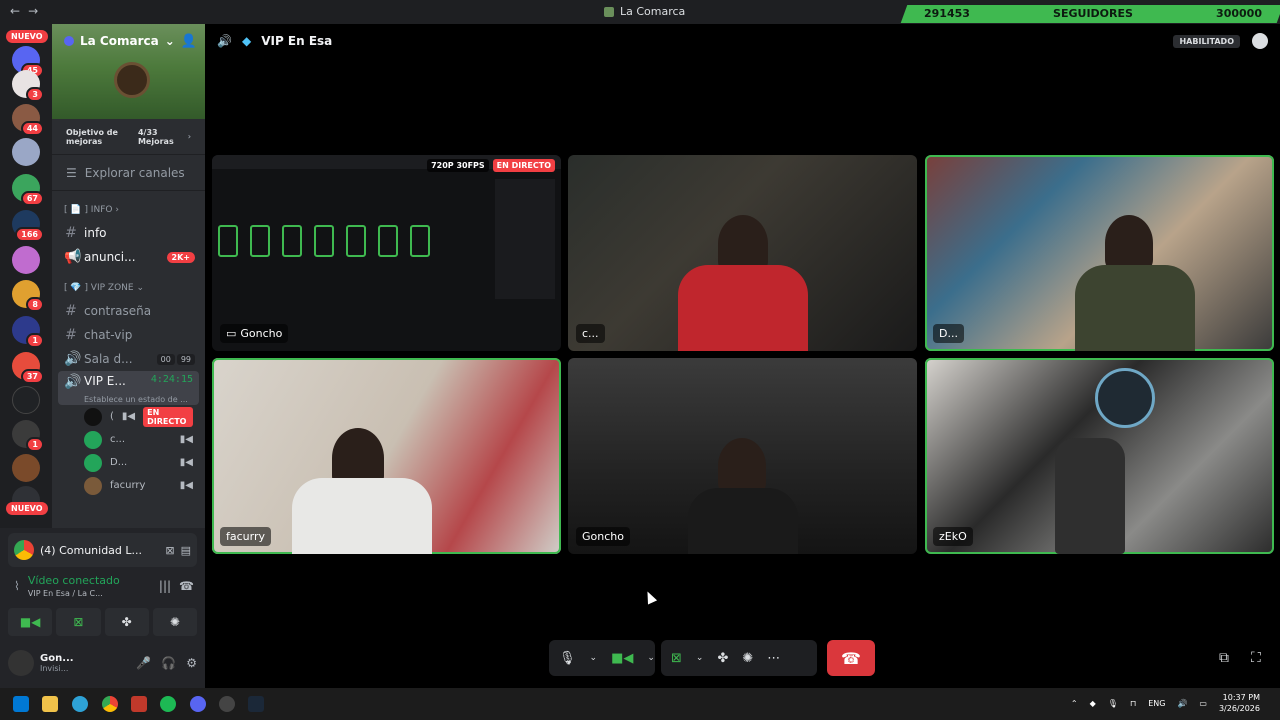 The image size is (1280, 720). What do you see at coordinates (17, 586) in the screenshot?
I see `signal-icon: ⌇` at bounding box center [17, 586].